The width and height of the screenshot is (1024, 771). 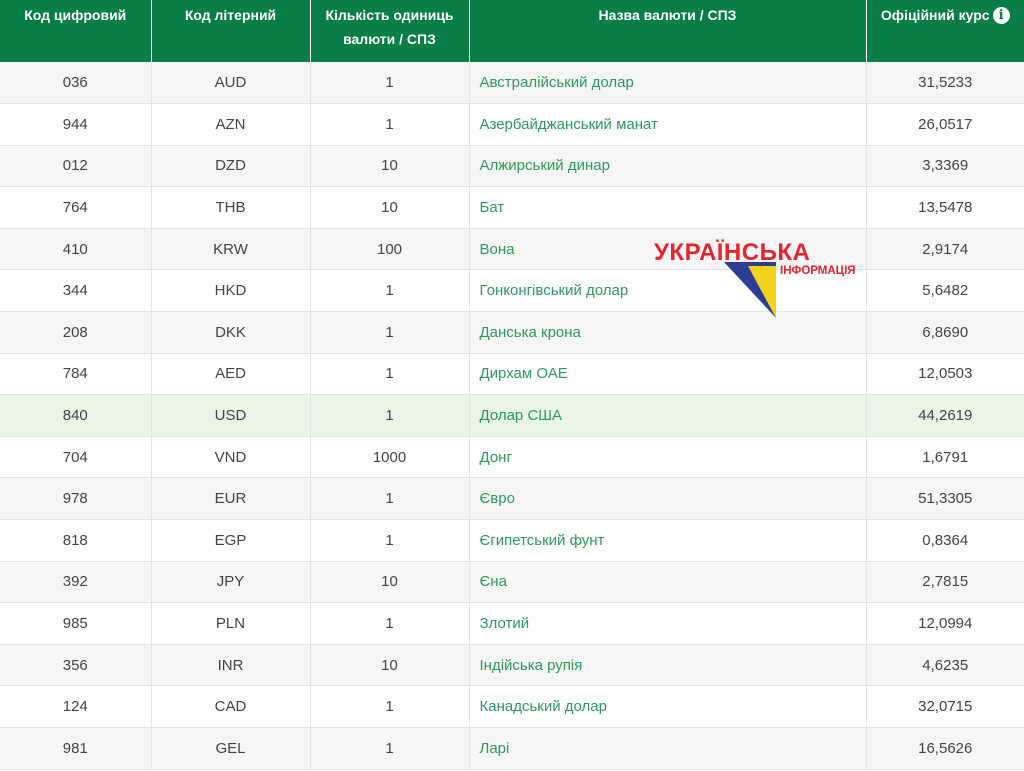 I want to click on cell-code-numeric: 036, so click(x=76, y=83).